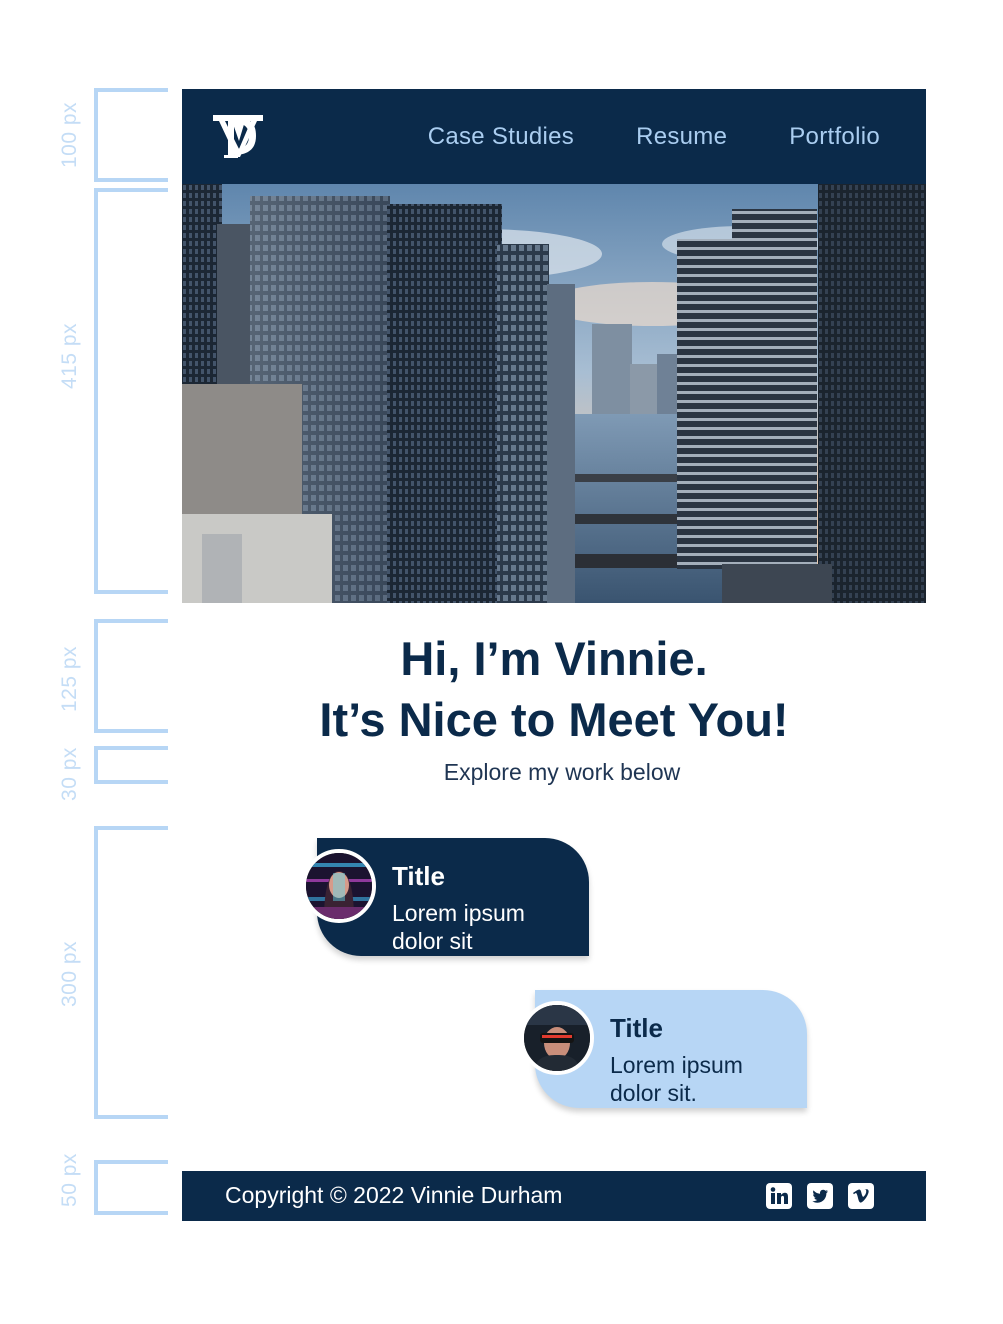 This screenshot has width=1003, height=1324. I want to click on headline-line-1: Hi, I’m Vinnie., so click(554, 658).